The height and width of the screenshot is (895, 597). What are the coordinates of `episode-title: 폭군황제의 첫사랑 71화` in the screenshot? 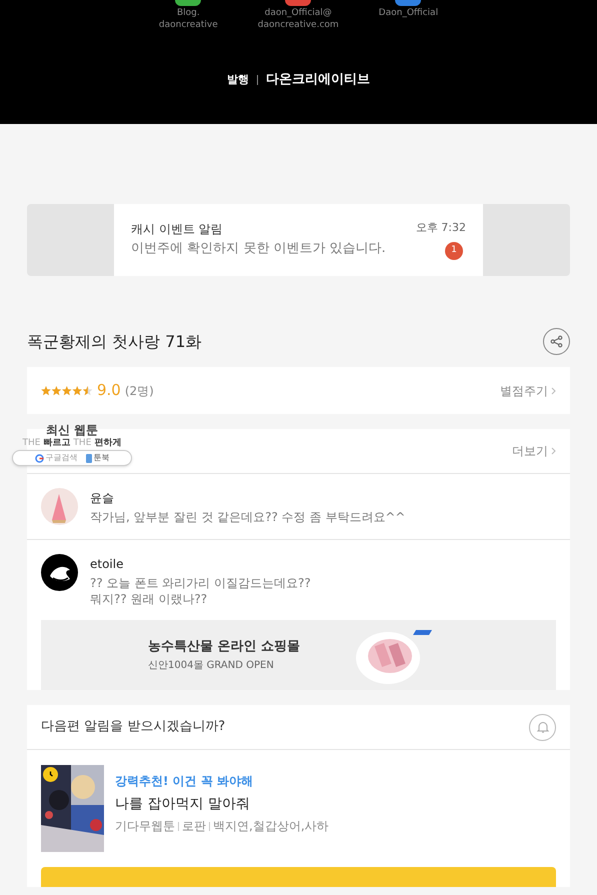 It's located at (114, 341).